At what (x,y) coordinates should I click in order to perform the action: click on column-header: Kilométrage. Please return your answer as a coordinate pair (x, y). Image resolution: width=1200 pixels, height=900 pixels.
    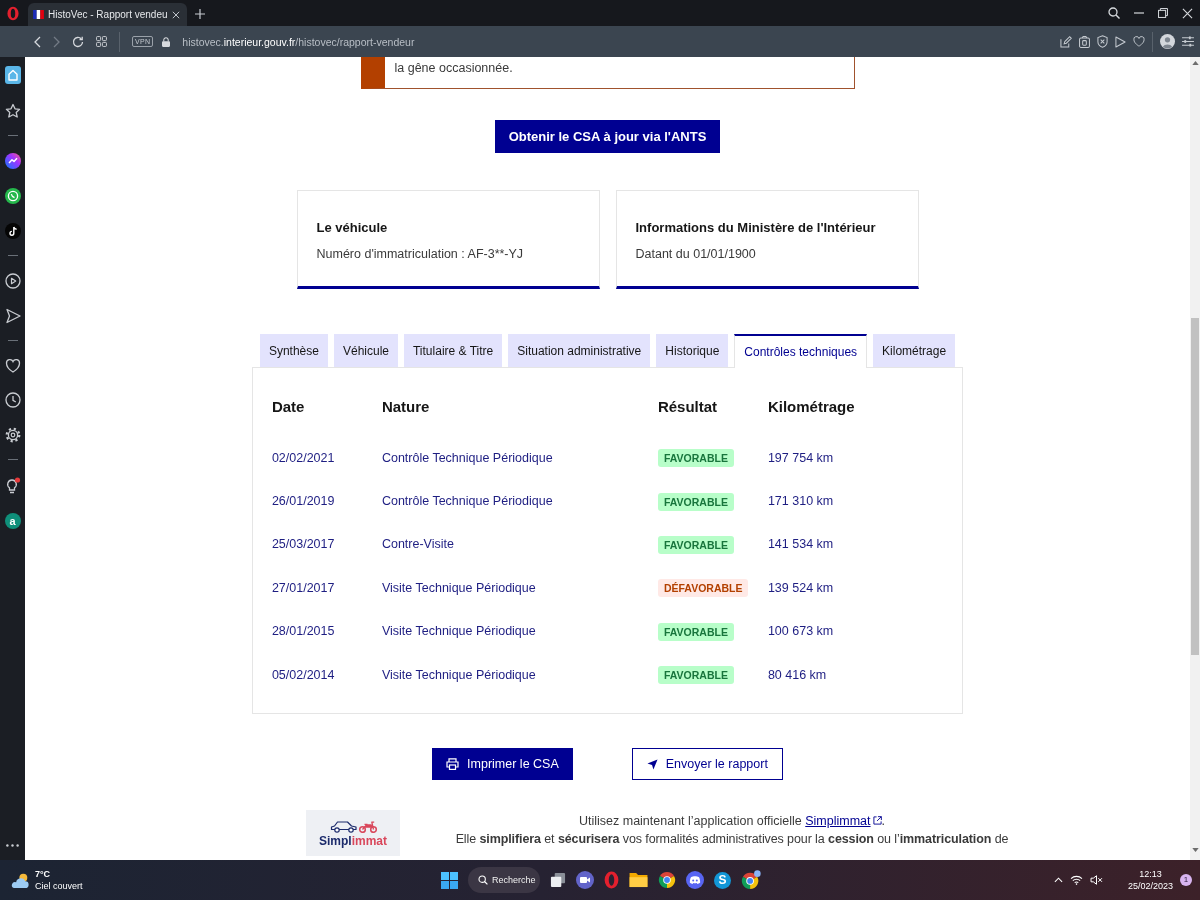
    Looking at the image, I should click on (811, 406).